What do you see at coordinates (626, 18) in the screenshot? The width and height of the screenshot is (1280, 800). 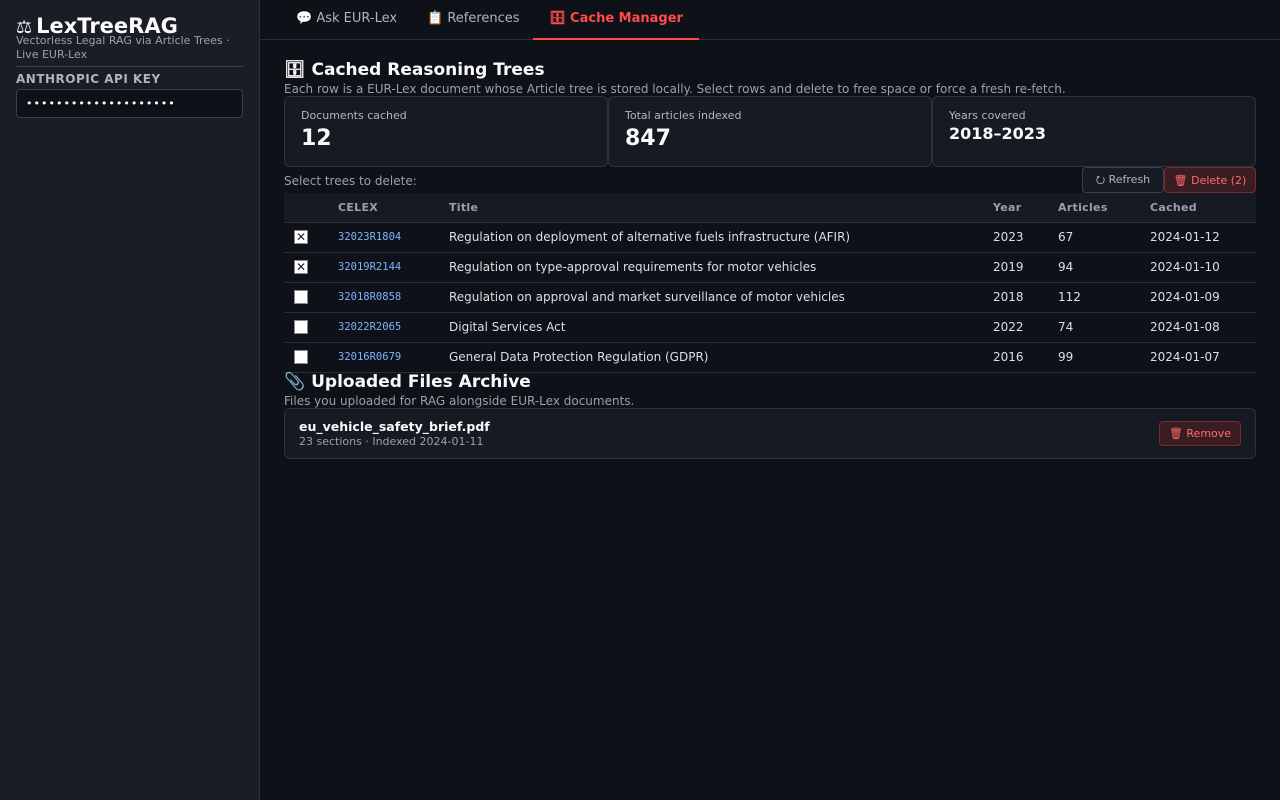 I see `tab-label: Cache Manager` at bounding box center [626, 18].